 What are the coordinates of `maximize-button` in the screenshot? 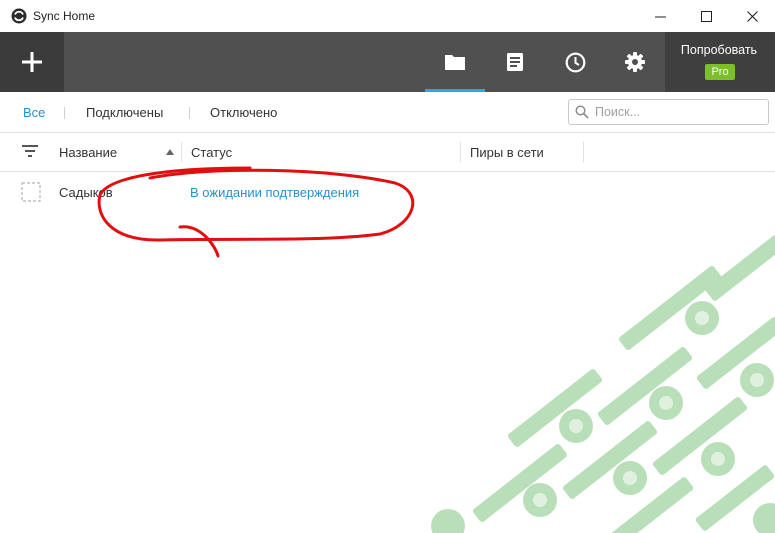 It's located at (706, 16).